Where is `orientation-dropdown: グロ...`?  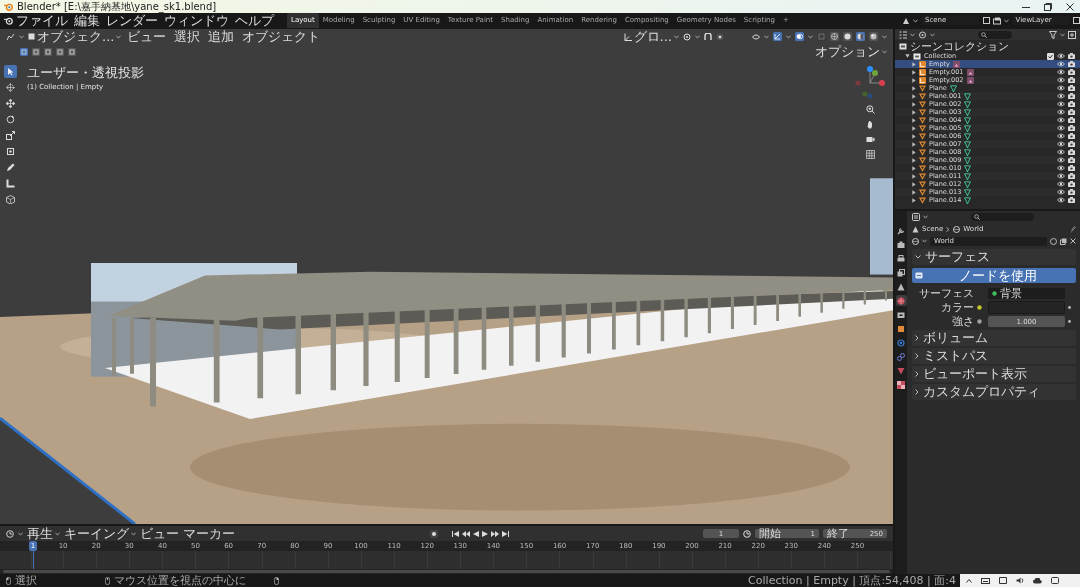 orientation-dropdown: グロ... is located at coordinates (651, 37).